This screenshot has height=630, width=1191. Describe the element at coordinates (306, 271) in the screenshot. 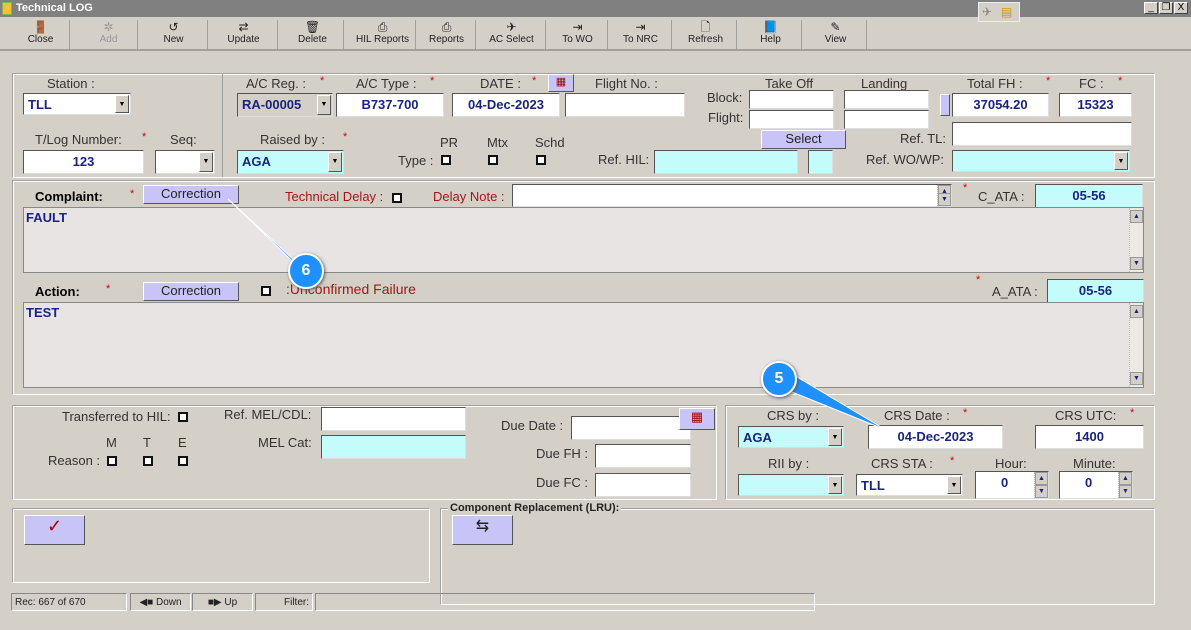

I see `callout-6: 6` at that location.